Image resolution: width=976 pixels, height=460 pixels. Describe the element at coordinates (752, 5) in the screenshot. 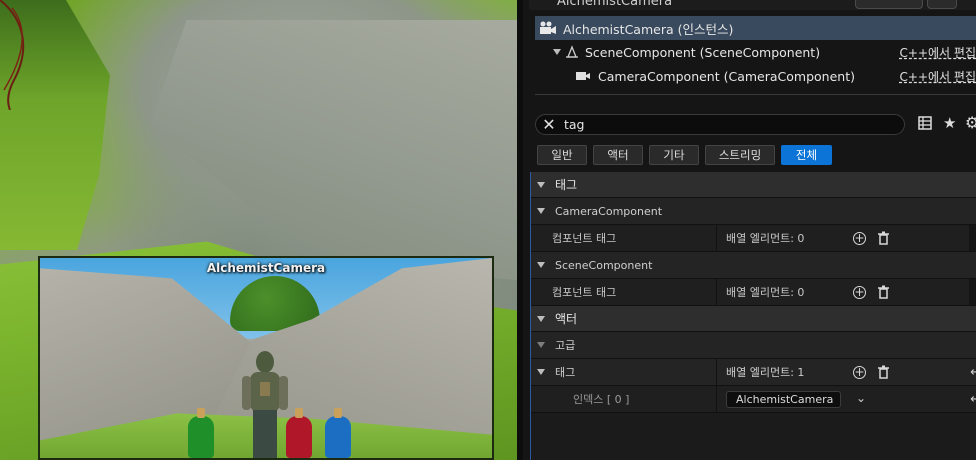

I see `panel-title-bar: AlchemistCamera` at that location.